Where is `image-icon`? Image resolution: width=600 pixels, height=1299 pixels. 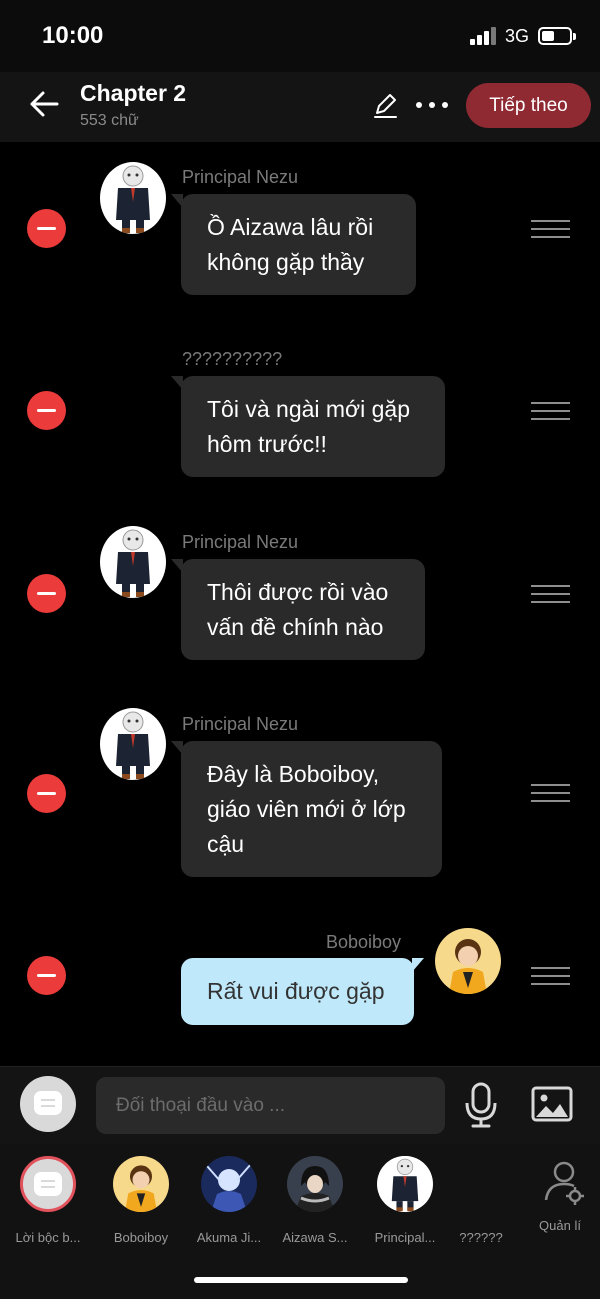 image-icon is located at coordinates (552, 1104).